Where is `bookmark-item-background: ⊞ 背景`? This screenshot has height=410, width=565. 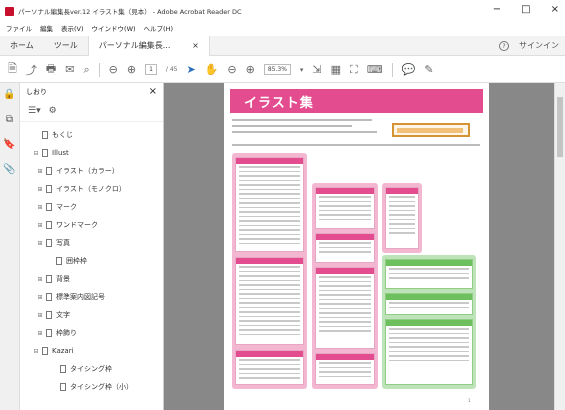 bookmark-item-background: ⊞ 背景 is located at coordinates (91, 279).